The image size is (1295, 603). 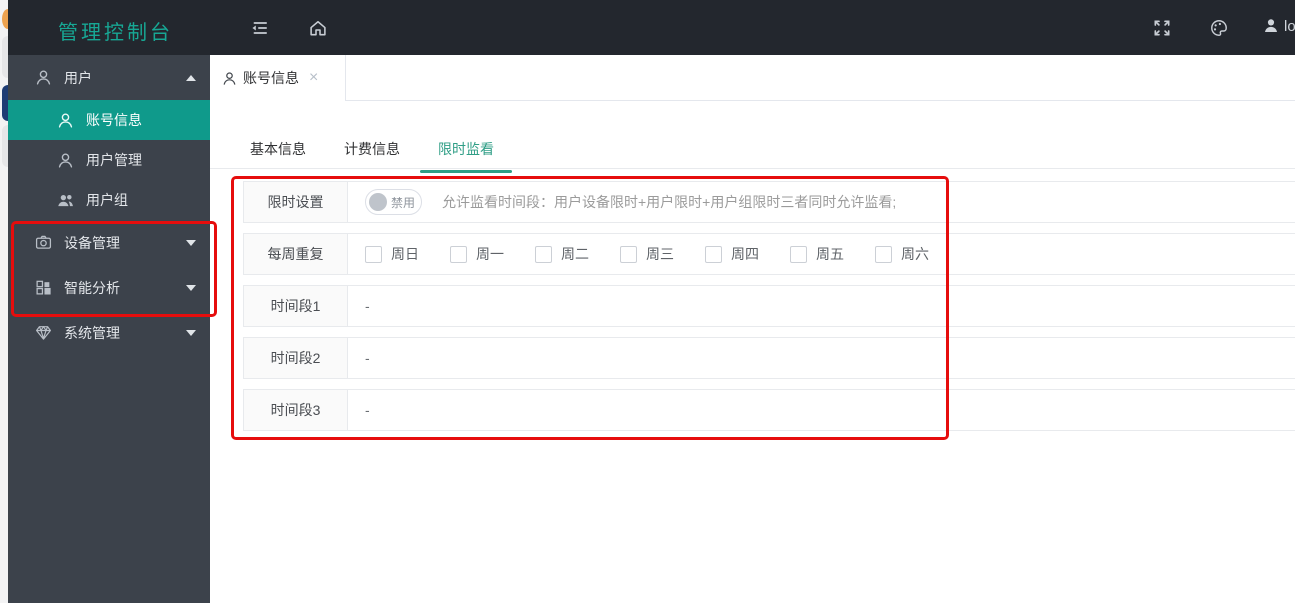 What do you see at coordinates (747, 254) in the screenshot?
I see `weekday-option: 周四` at bounding box center [747, 254].